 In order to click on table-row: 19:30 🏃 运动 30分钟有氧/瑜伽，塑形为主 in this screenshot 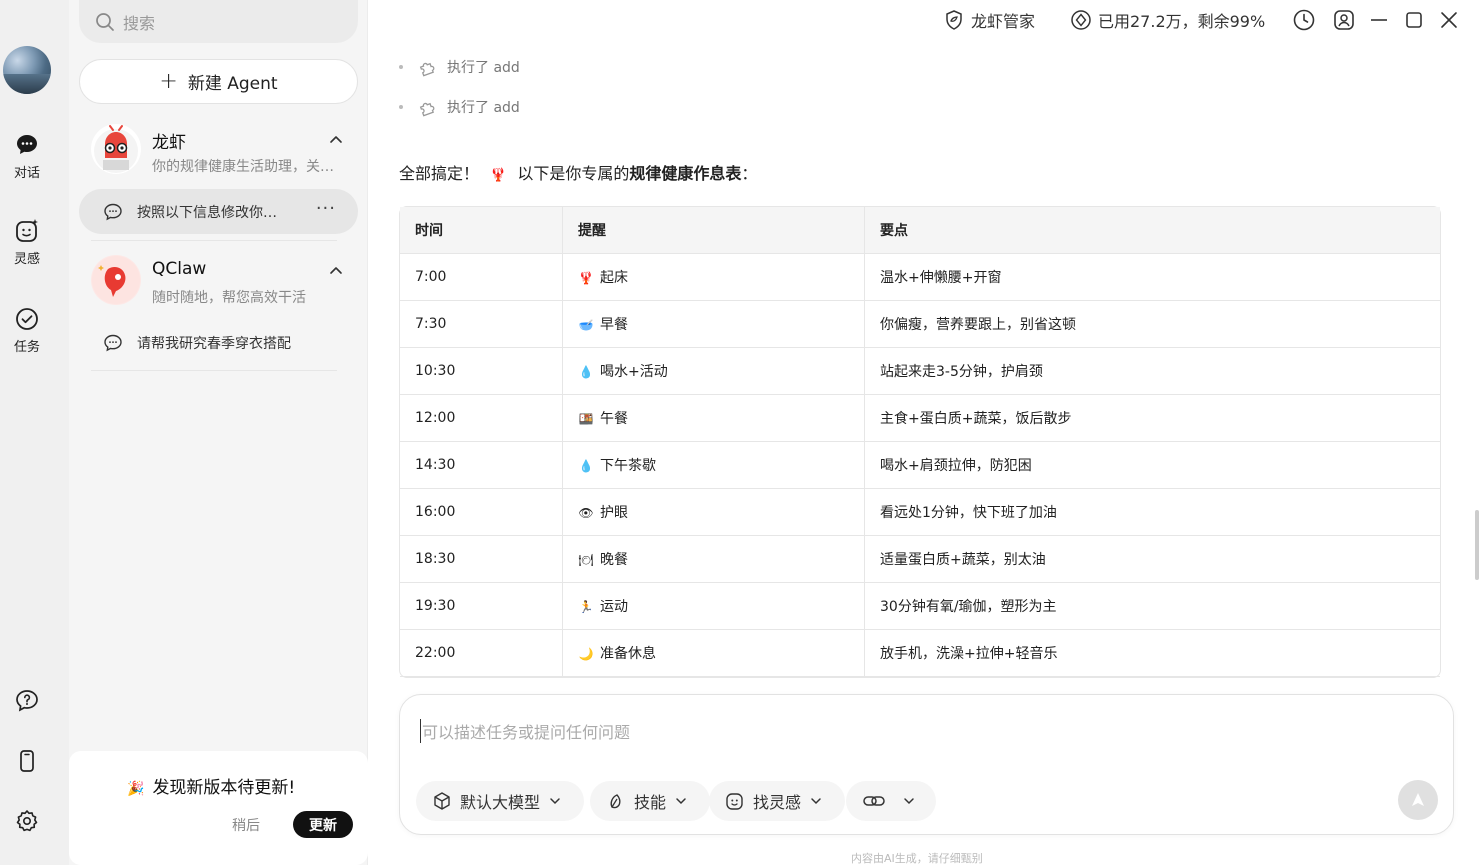, I will do `click(920, 606)`.